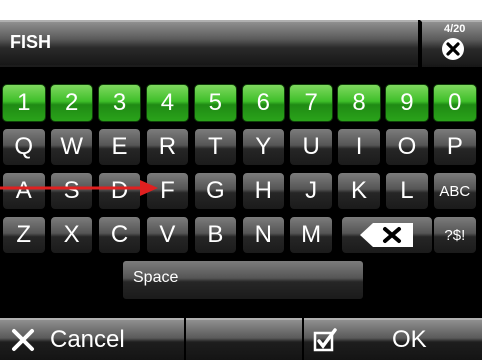  I want to click on annotation-arrow, so click(79, 188).